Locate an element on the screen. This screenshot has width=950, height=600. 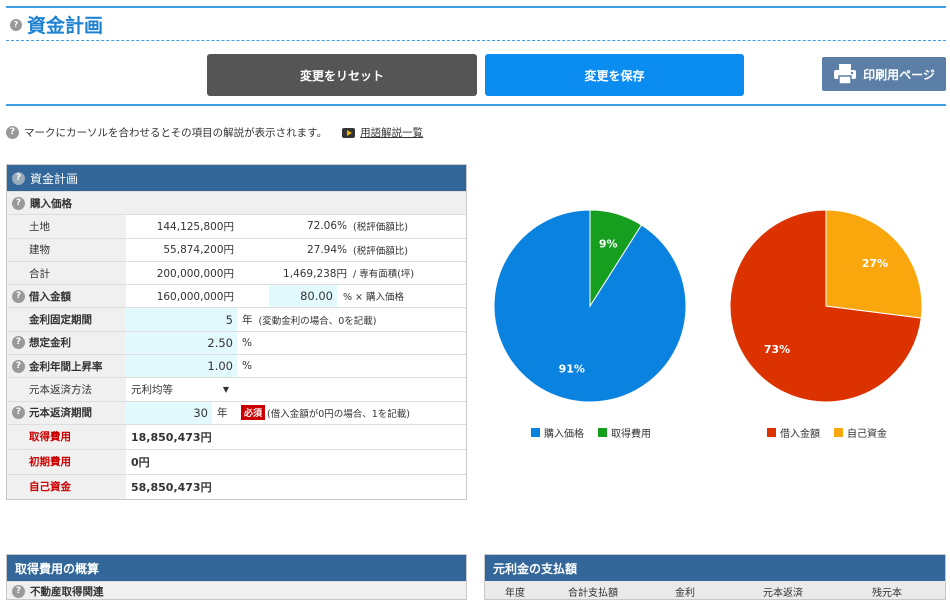
slice-data-label: 27% is located at coordinates (875, 263).